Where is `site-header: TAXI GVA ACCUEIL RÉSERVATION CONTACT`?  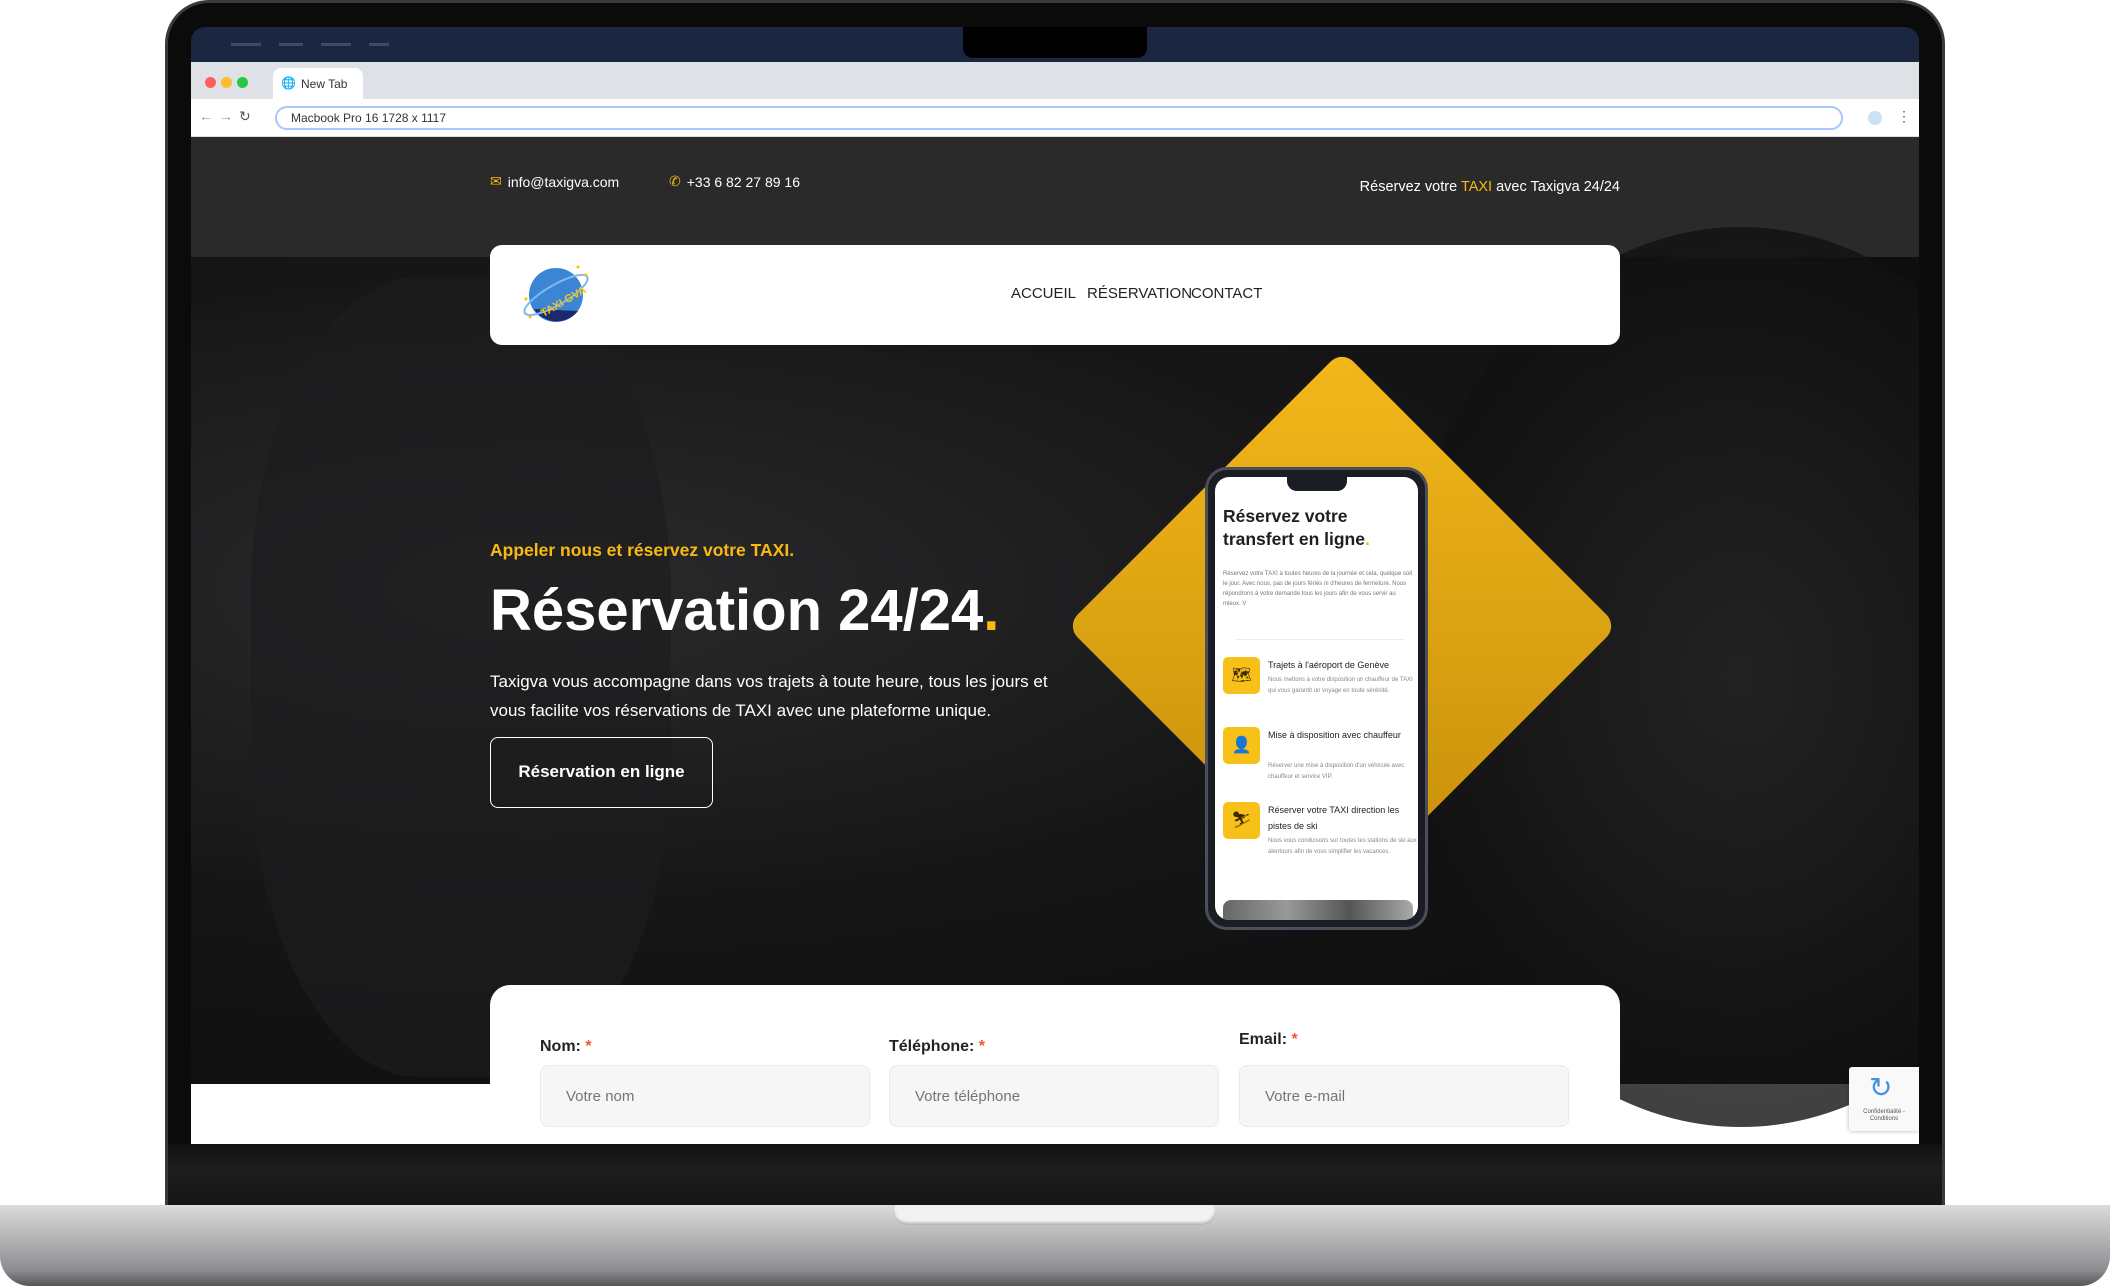 site-header: TAXI GVA ACCUEIL RÉSERVATION CONTACT is located at coordinates (1055, 295).